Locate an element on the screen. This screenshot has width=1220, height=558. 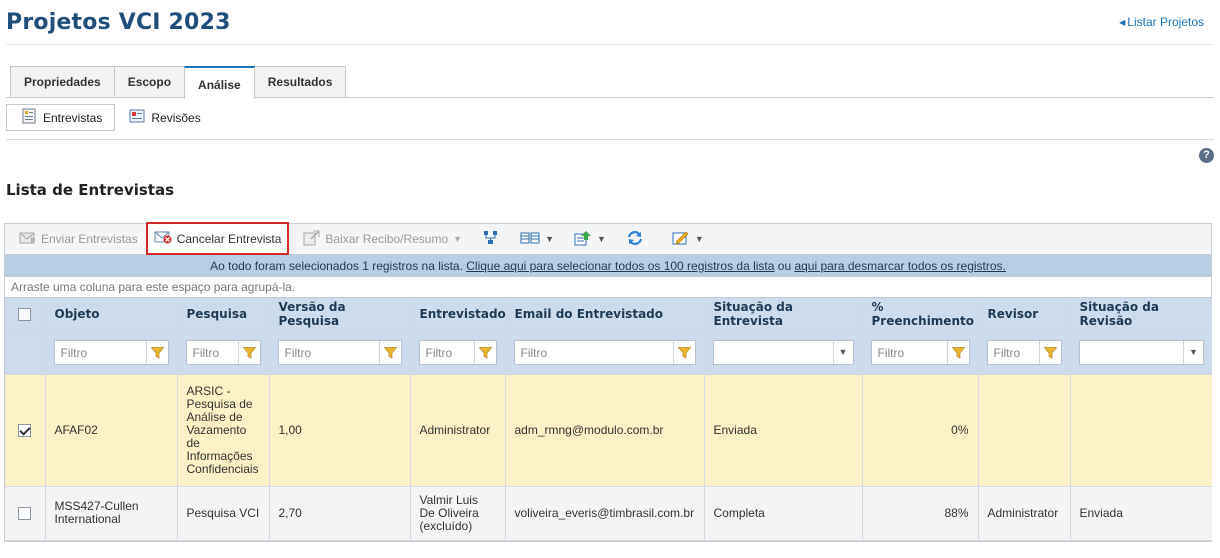
filter-versao-input: Filtro is located at coordinates (329, 353).